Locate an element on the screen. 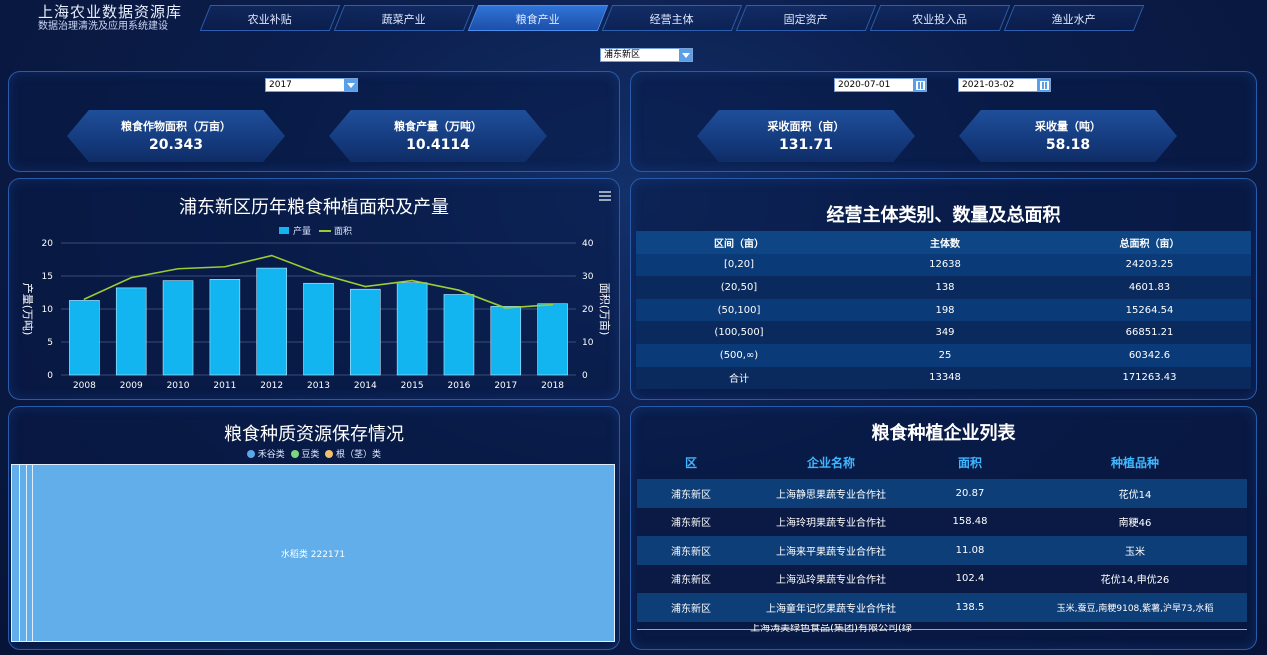  y-tick-label: 0 is located at coordinates (50, 376).